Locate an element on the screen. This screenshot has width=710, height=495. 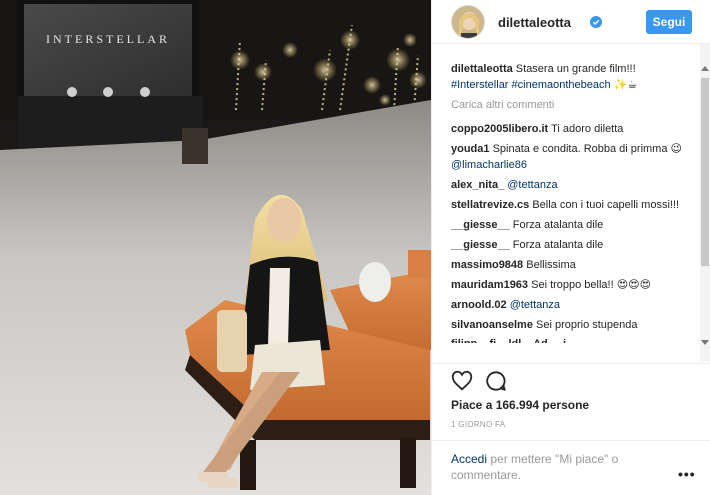
comment-text: Sei proprio stupenda is located at coordinates (587, 325).